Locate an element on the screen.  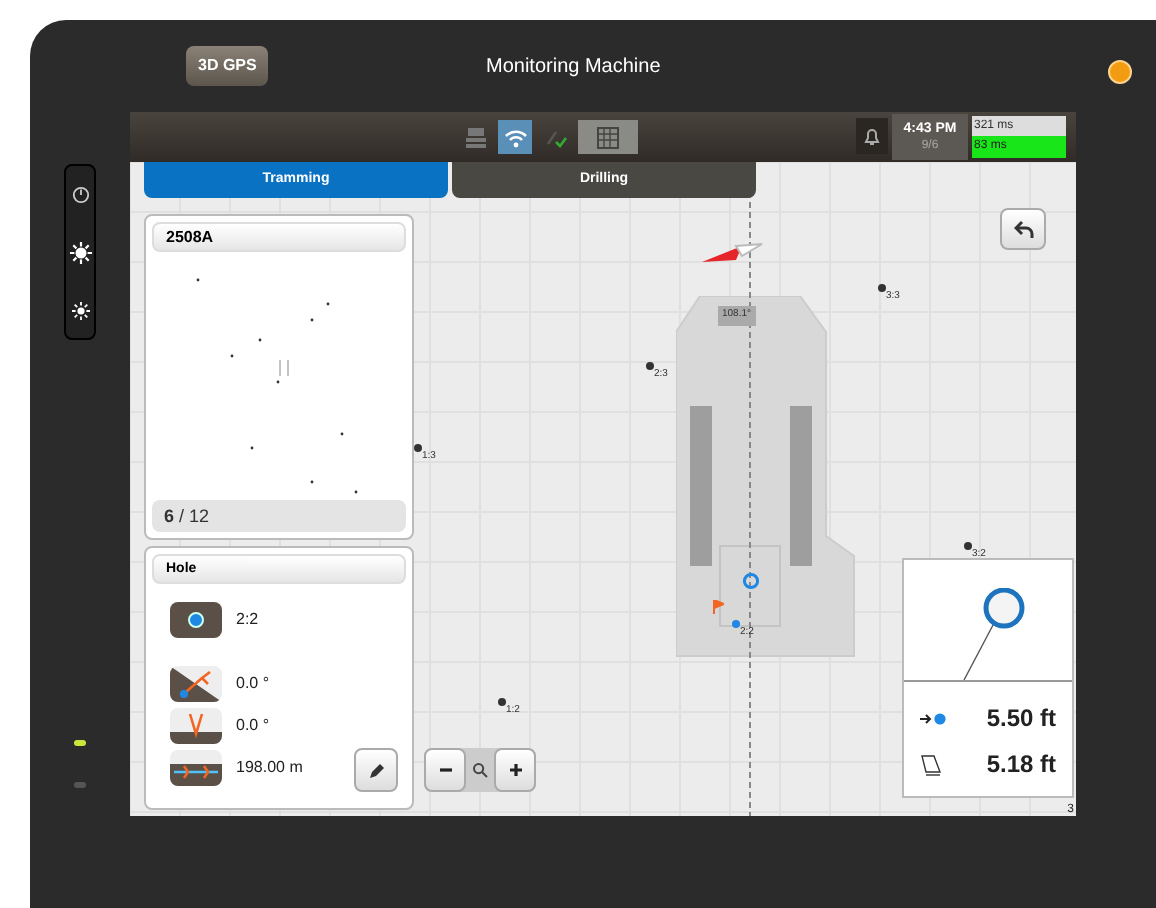
flag-icon is located at coordinates (718, 607).